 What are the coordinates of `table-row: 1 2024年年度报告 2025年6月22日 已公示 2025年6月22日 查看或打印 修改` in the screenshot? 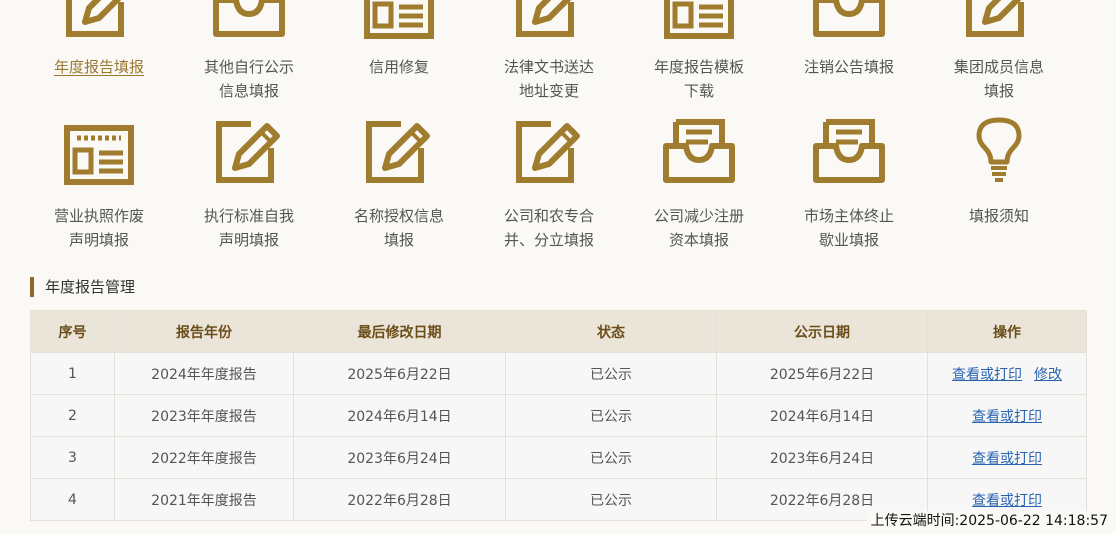 It's located at (558, 373).